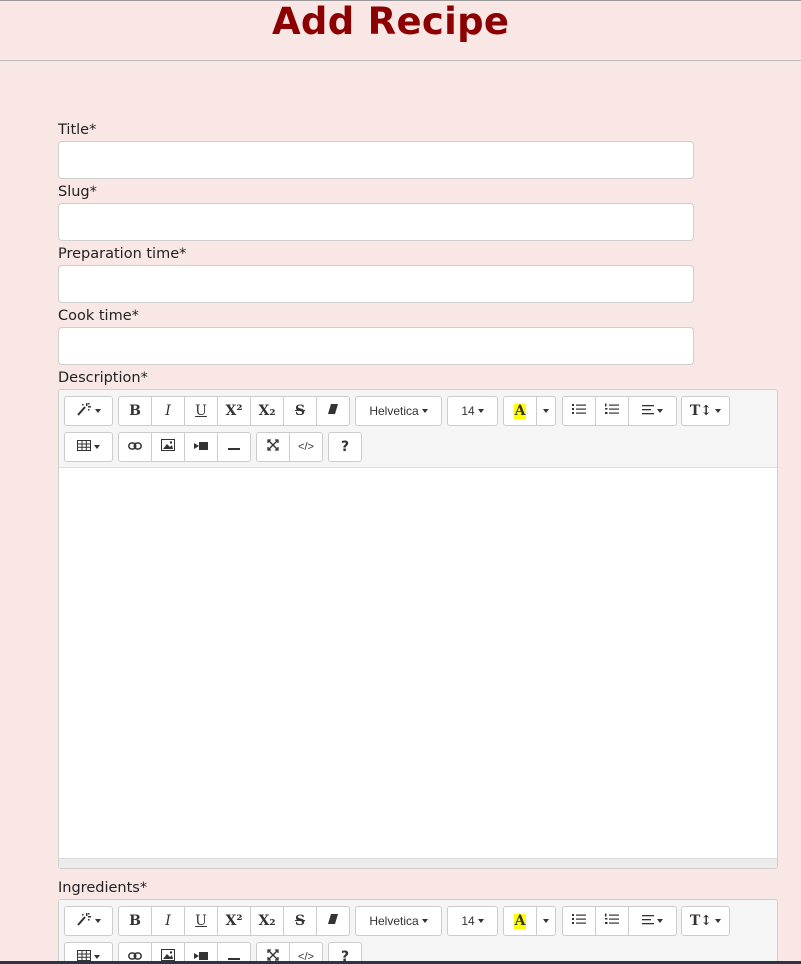 The image size is (801, 964). Describe the element at coordinates (376, 222) in the screenshot. I see `slug-input` at that location.